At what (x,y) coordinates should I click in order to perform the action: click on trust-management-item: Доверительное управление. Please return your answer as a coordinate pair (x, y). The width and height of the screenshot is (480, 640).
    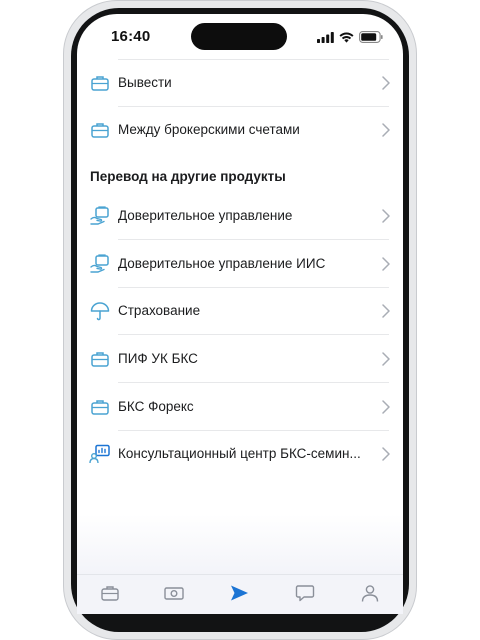
    Looking at the image, I should click on (240, 216).